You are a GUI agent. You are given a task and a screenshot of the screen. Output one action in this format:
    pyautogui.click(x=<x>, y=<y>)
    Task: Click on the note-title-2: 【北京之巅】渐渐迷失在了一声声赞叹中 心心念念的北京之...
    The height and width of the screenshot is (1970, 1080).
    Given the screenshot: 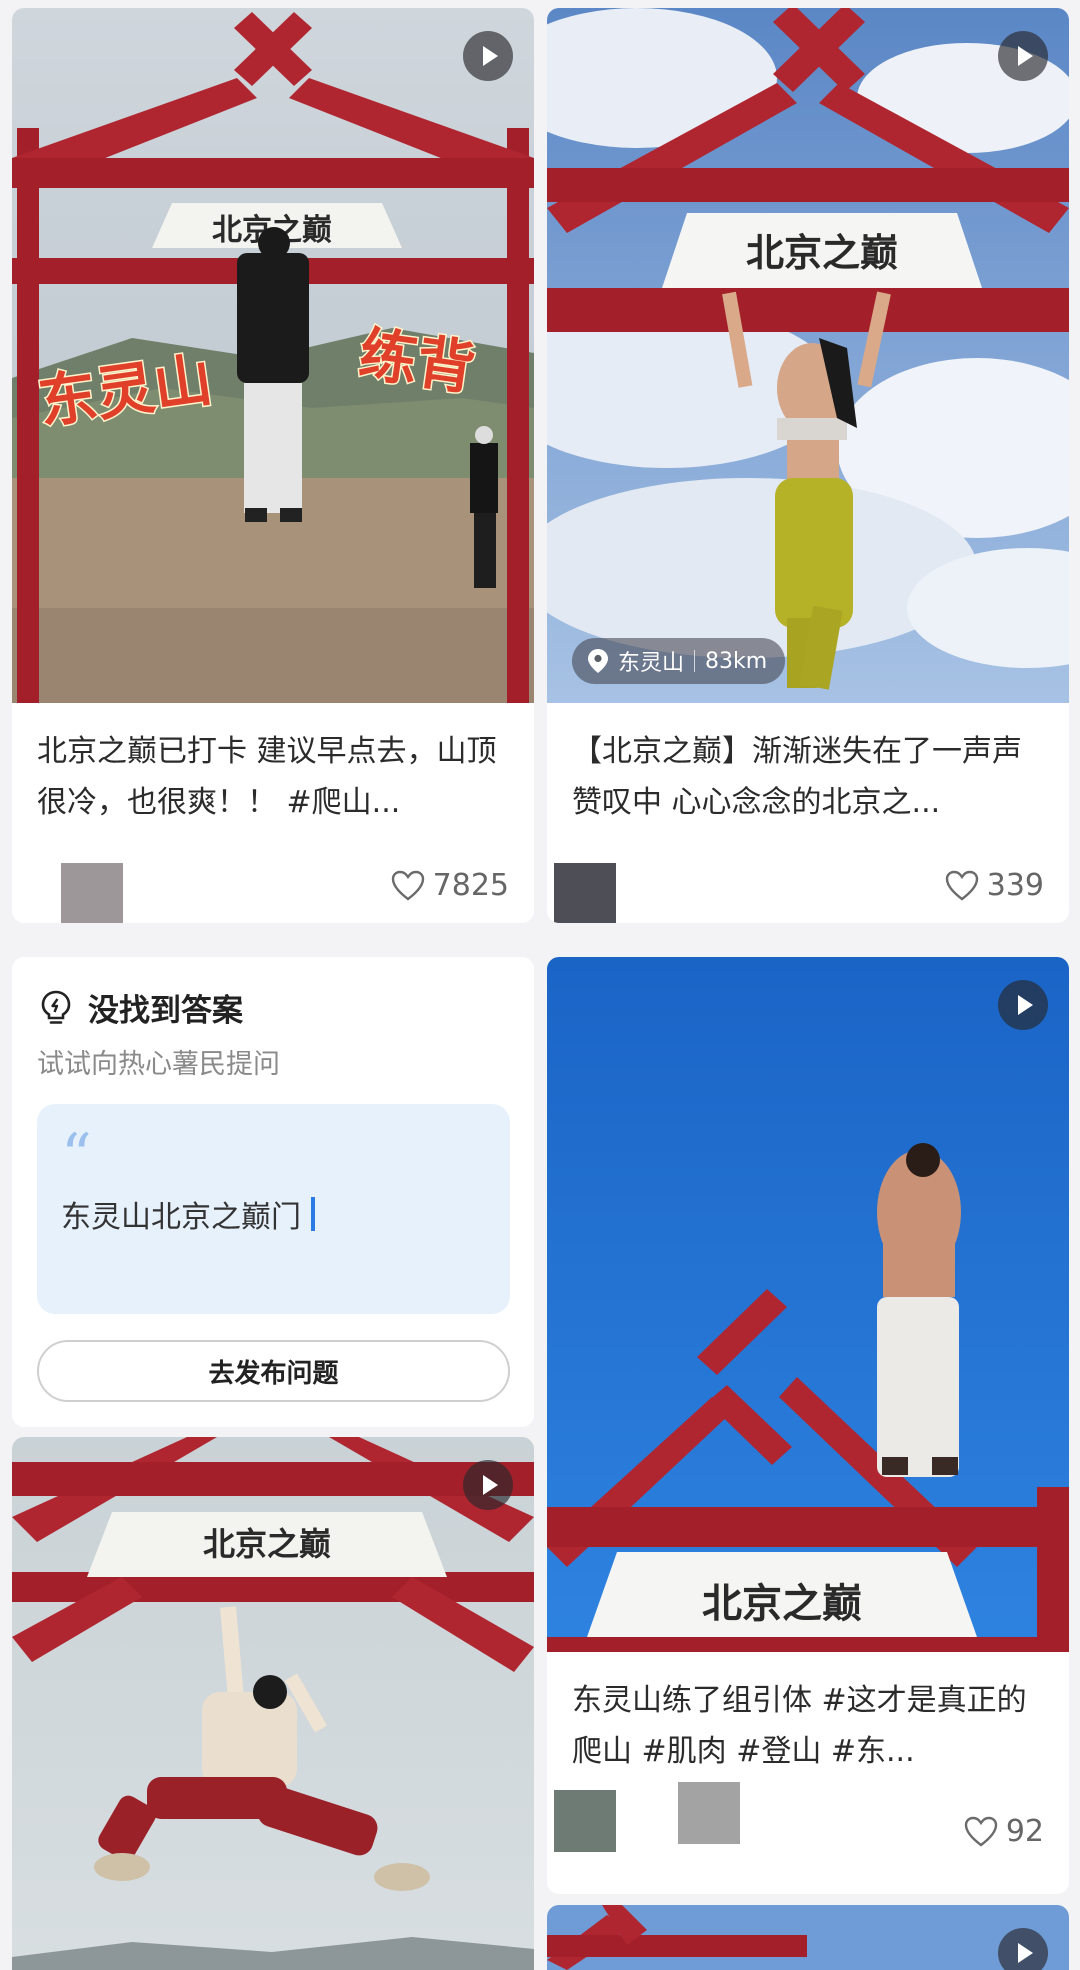 What is the action you would take?
    pyautogui.click(x=808, y=777)
    